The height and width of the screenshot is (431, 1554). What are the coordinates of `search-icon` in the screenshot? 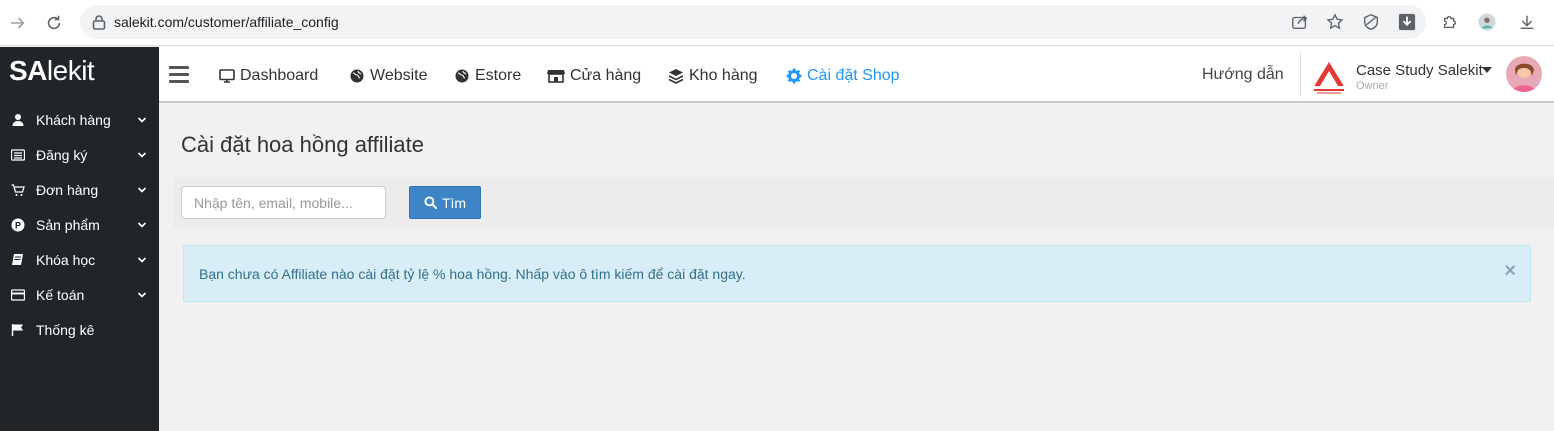 It's located at (430, 202).